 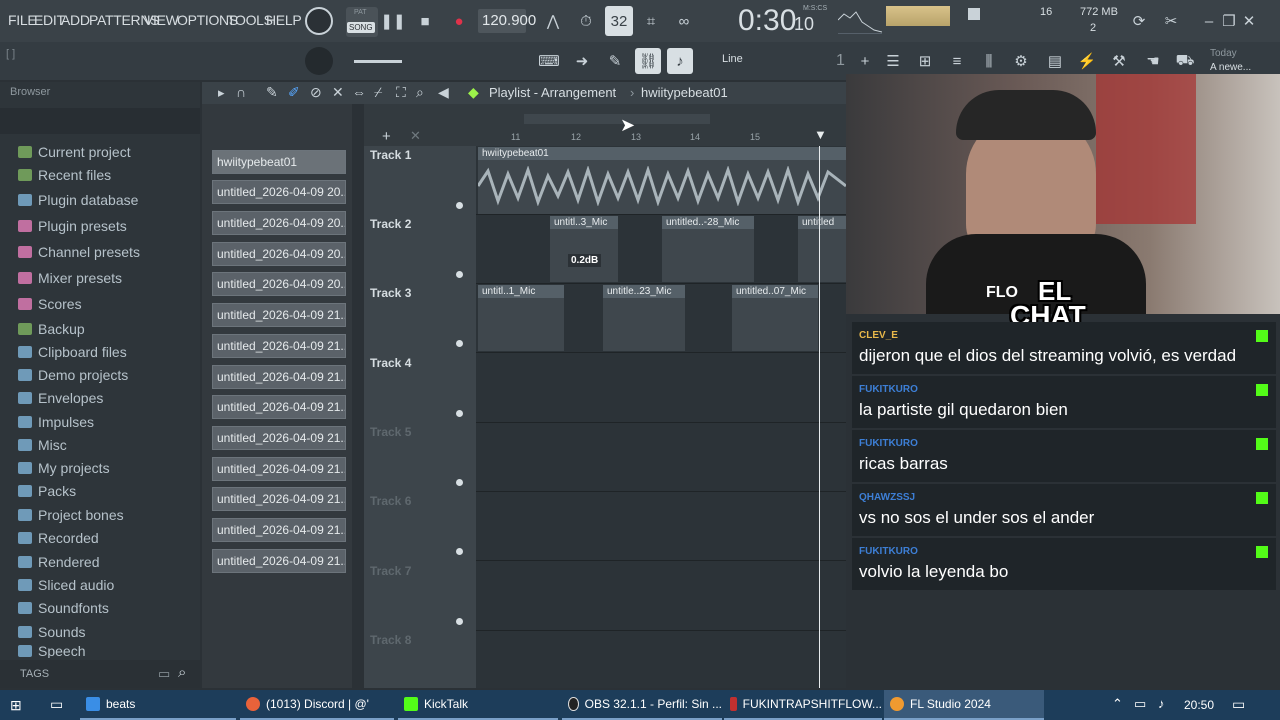 What do you see at coordinates (390, 432) in the screenshot?
I see `track-label: Track 5` at bounding box center [390, 432].